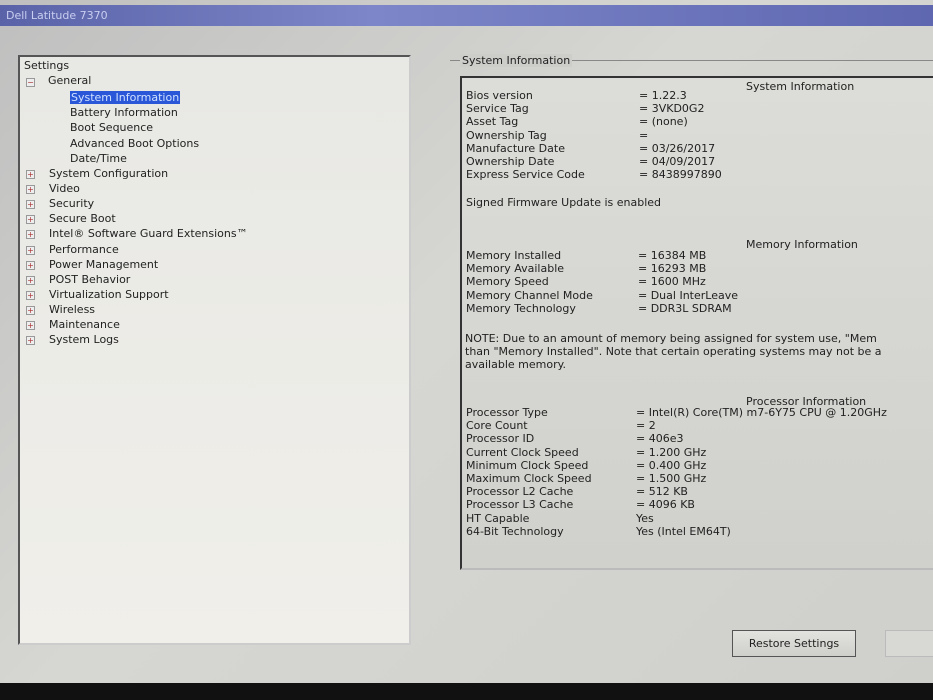 The width and height of the screenshot is (933, 700). Describe the element at coordinates (497, 109) in the screenshot. I see `row-label: Service Tag` at that location.